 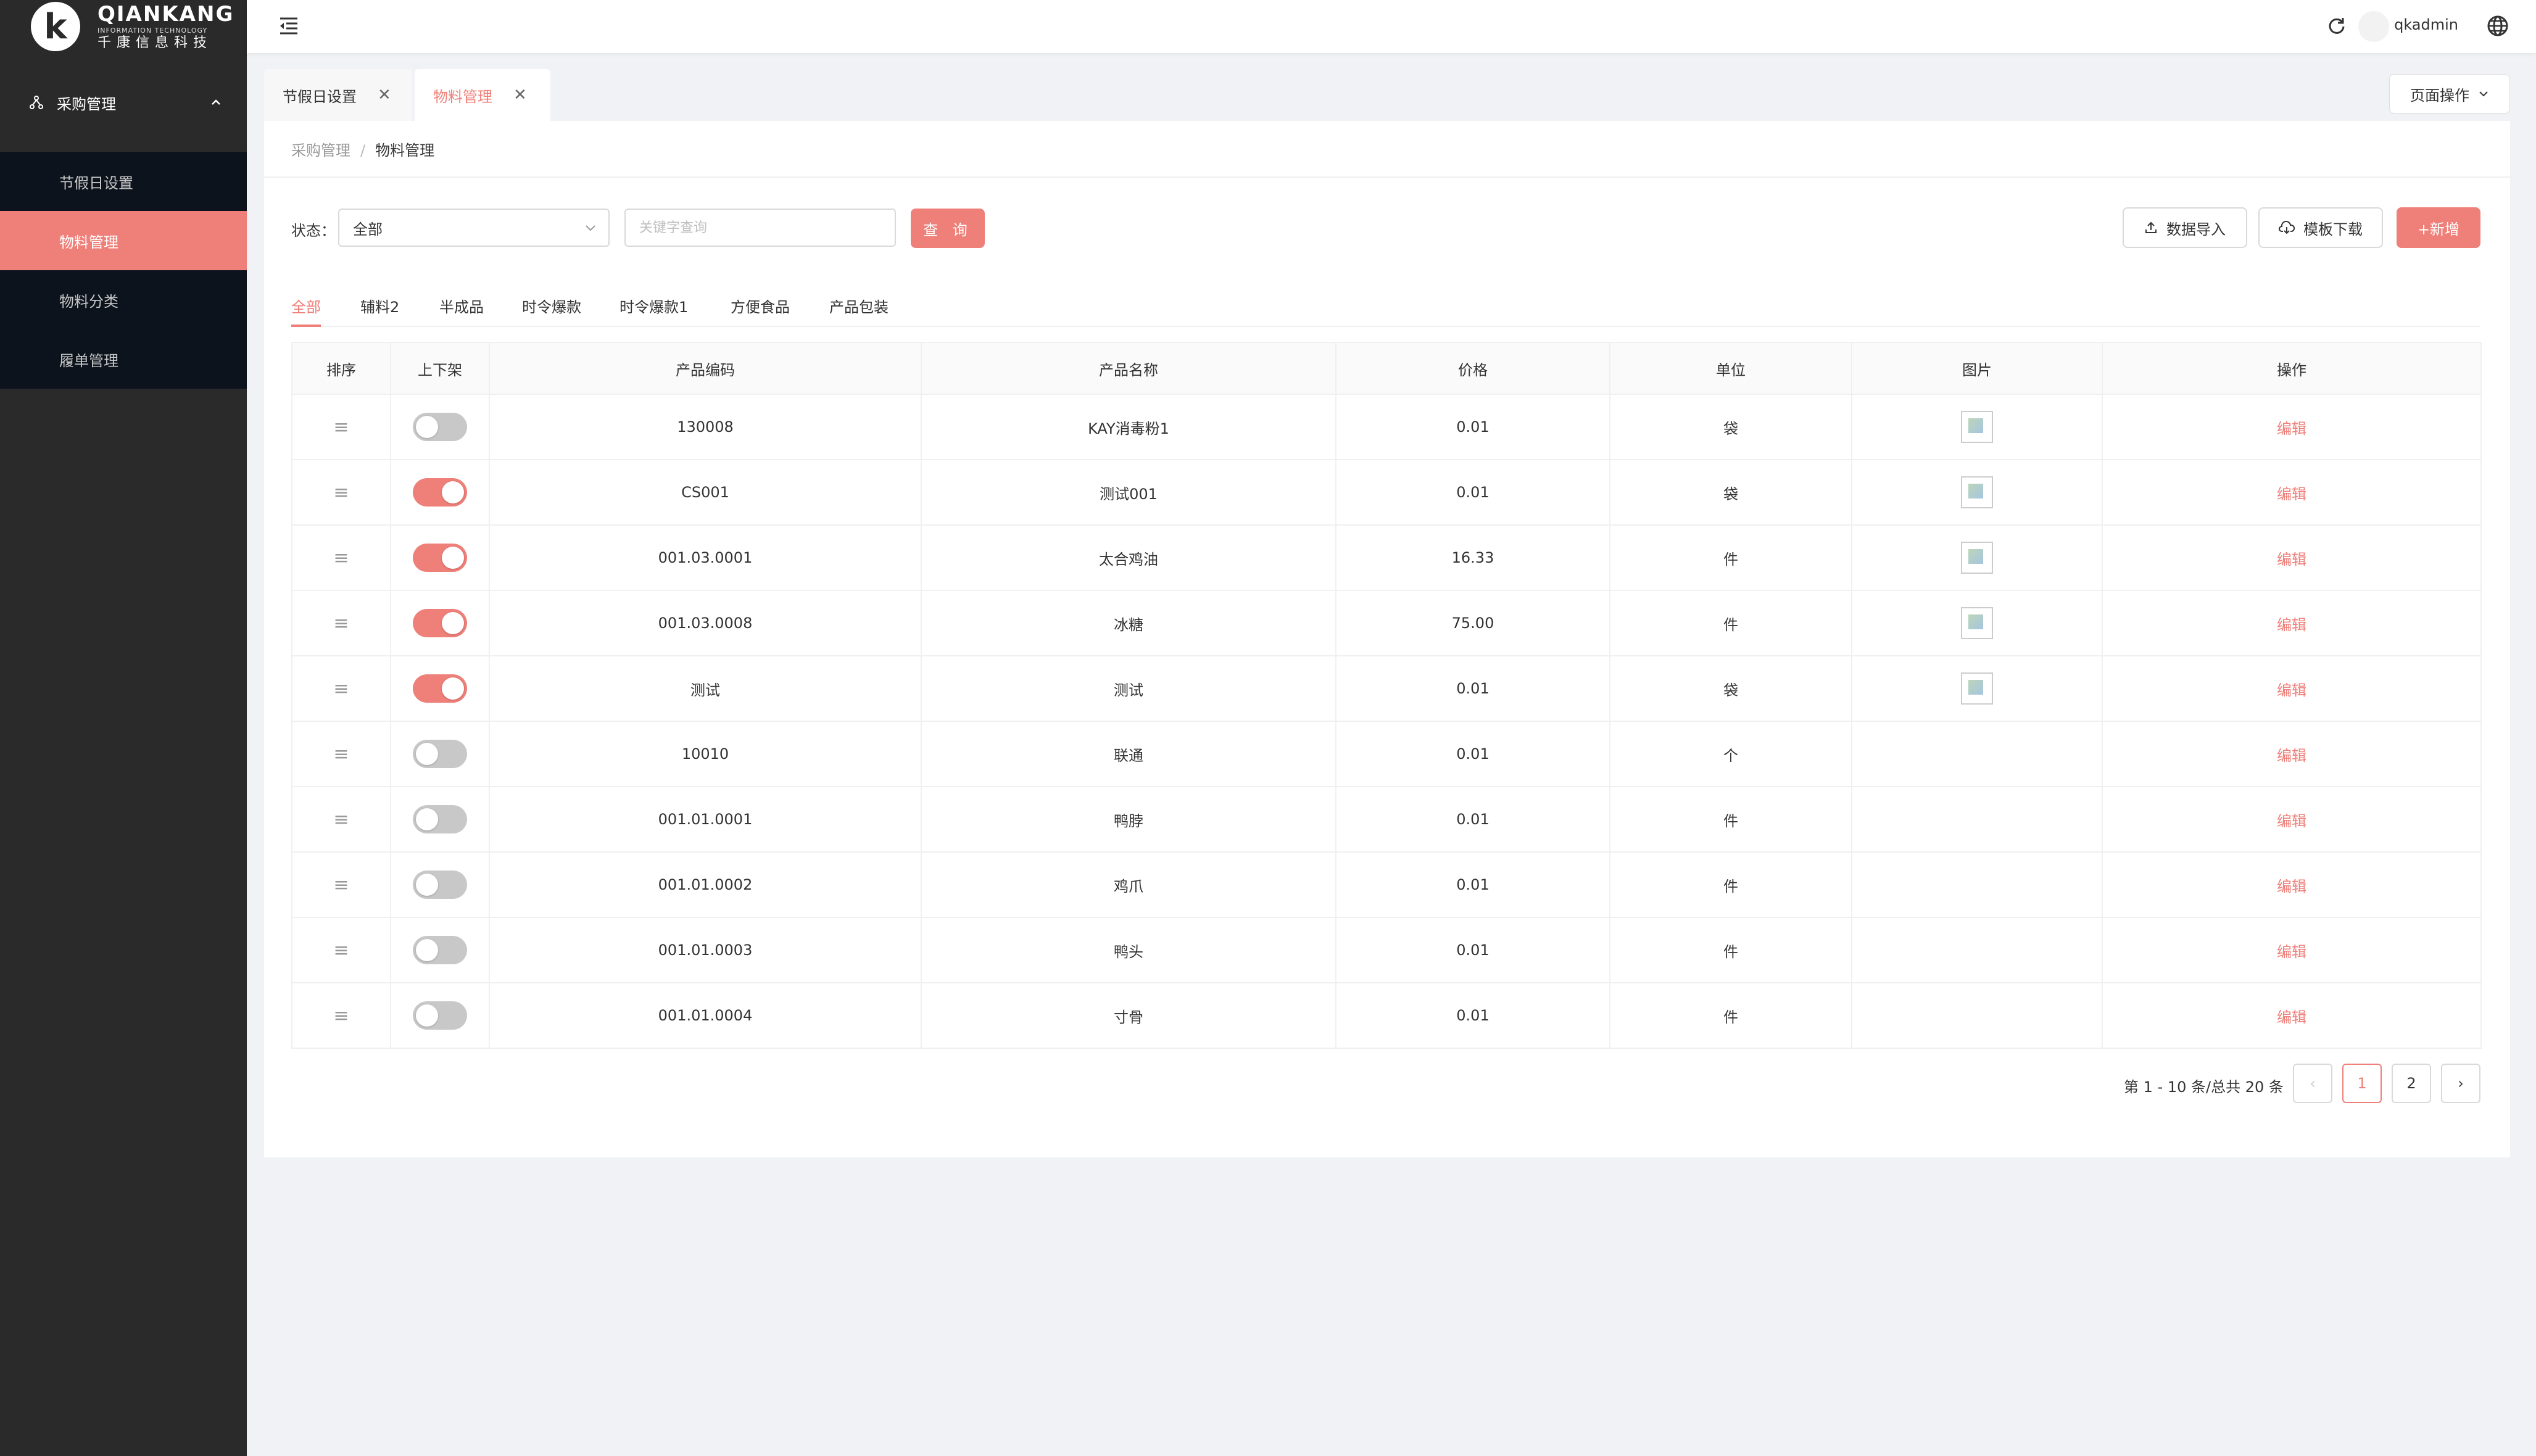 I want to click on query-button: 查 询, so click(x=948, y=229).